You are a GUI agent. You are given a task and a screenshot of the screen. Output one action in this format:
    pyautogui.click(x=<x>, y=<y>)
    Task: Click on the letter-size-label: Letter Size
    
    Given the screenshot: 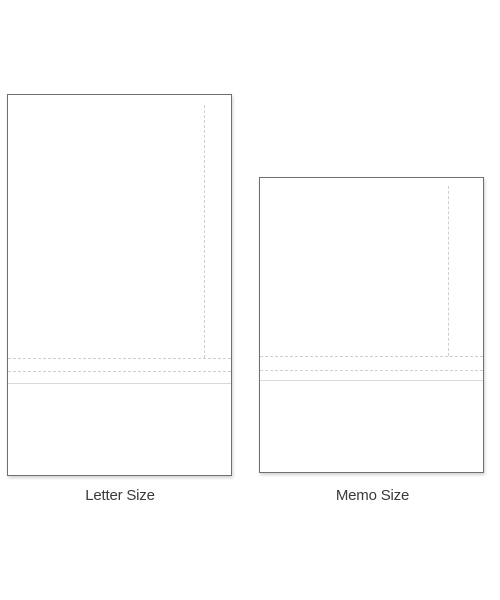 What is the action you would take?
    pyautogui.click(x=120, y=495)
    